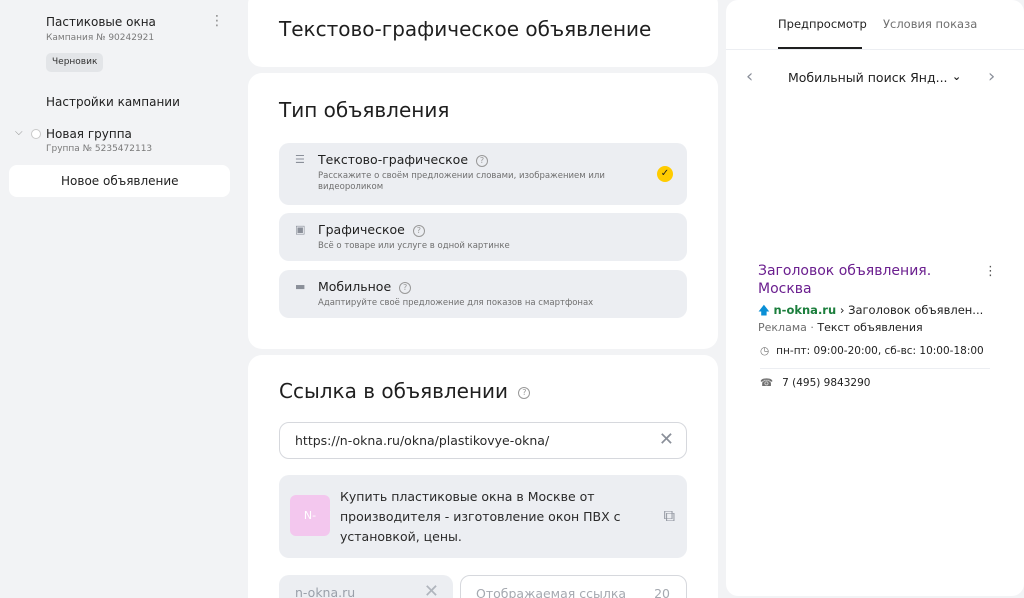  What do you see at coordinates (300, 229) in the screenshot?
I see `image-icon: ▣` at bounding box center [300, 229].